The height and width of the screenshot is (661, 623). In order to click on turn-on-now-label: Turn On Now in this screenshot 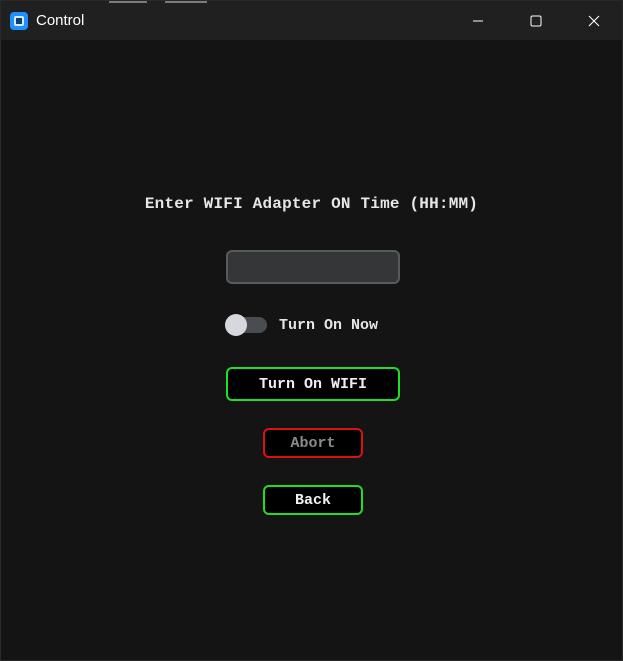, I will do `click(328, 325)`.